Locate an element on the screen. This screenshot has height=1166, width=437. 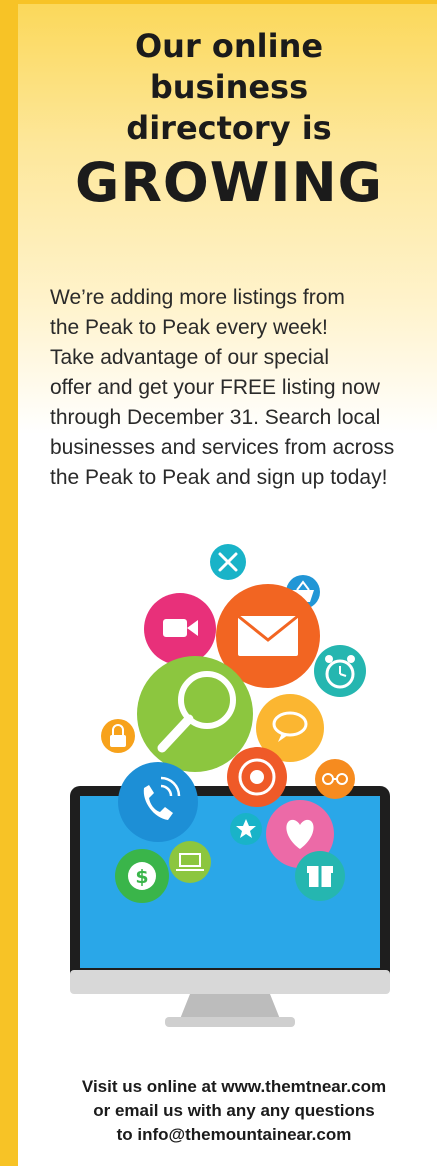
glasses-icon is located at coordinates (335, 779).